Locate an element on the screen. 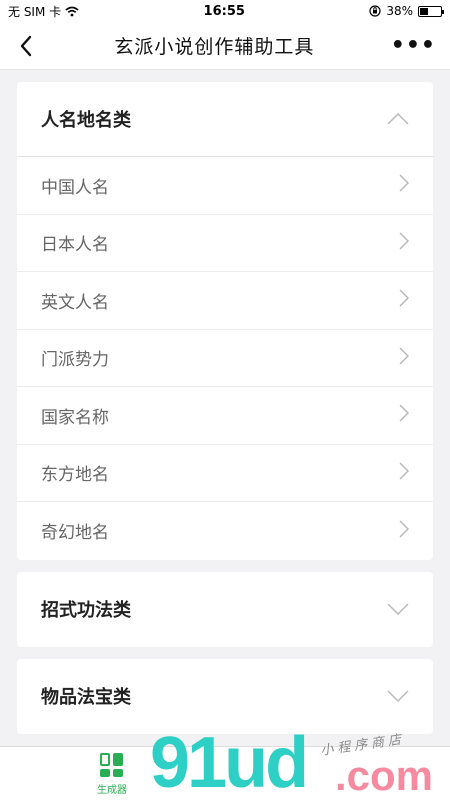 Image resolution: width=450 pixels, height=800 pixels. list-item-label: 奇幻地名 is located at coordinates (75, 533).